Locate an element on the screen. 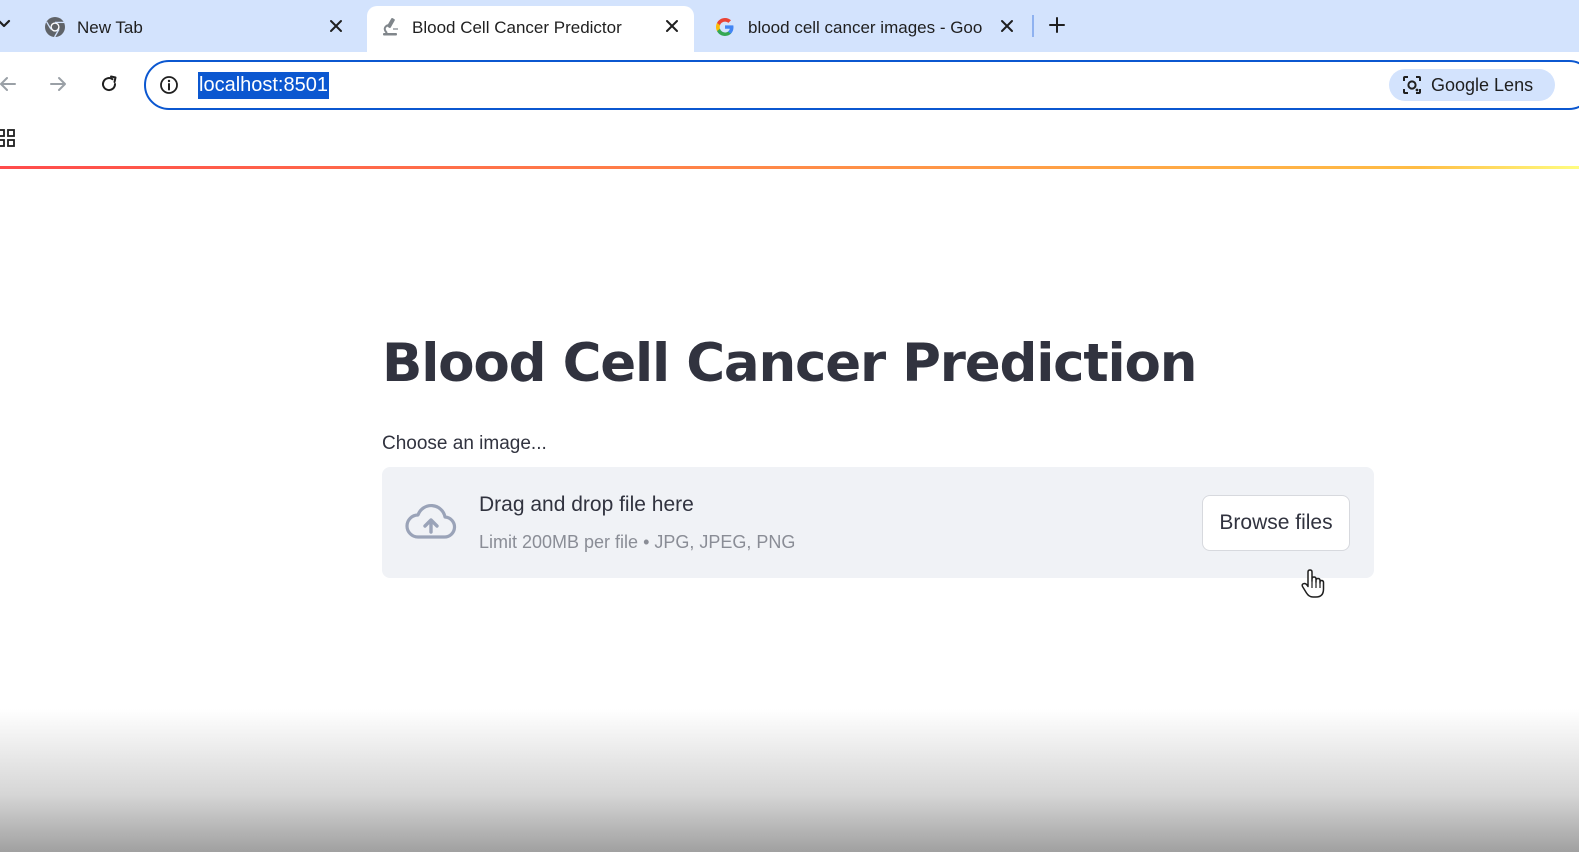 The height and width of the screenshot is (852, 1579). tab-google-search: blood cell cancer images - Goo is located at coordinates (865, 29).